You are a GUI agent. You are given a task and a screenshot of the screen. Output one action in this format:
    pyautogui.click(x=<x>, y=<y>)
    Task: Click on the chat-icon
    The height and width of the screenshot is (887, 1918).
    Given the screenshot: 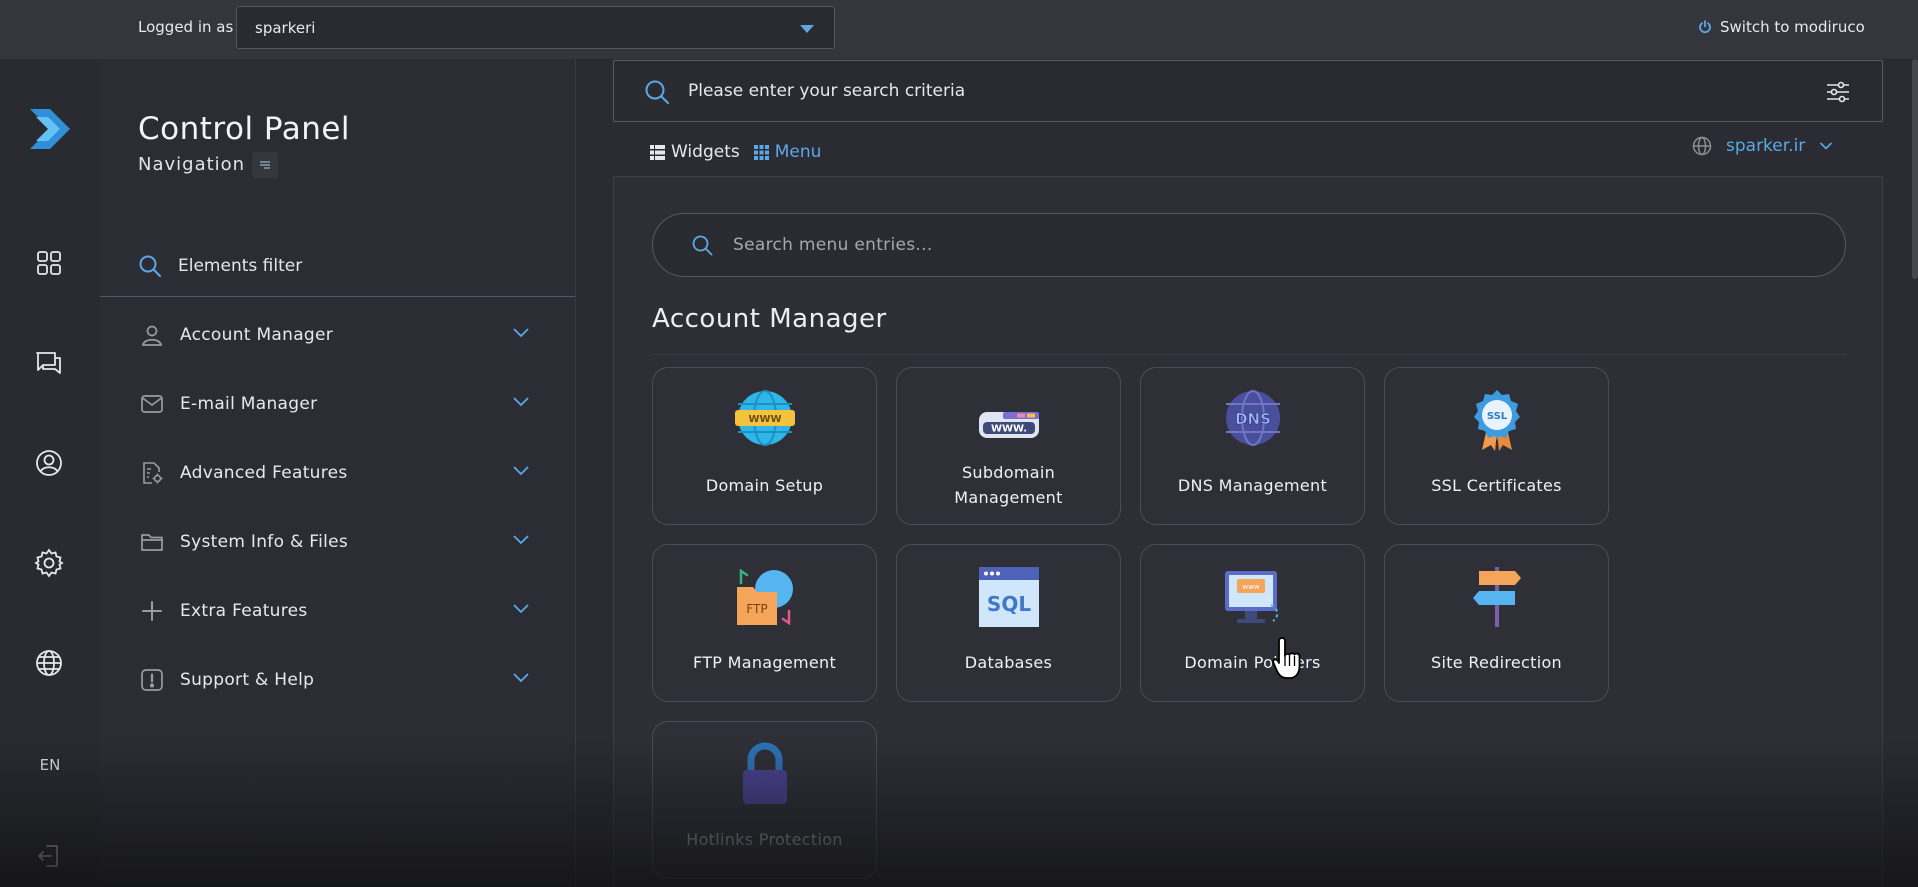 What is the action you would take?
    pyautogui.click(x=49, y=363)
    